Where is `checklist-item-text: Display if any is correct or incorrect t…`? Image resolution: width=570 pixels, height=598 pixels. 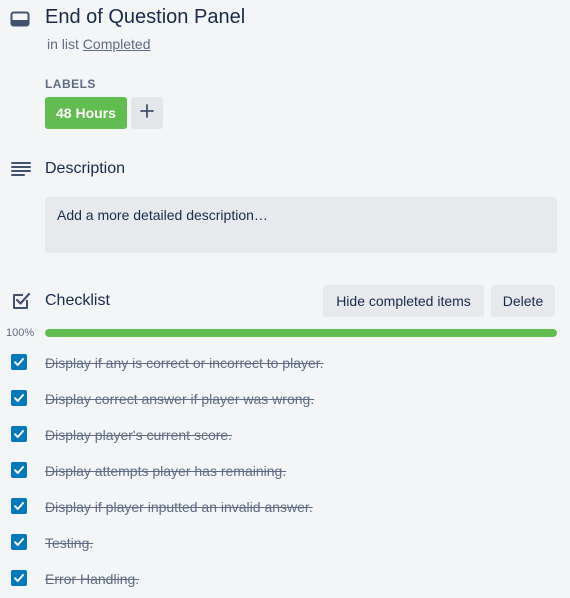 checklist-item-text: Display if any is correct or incorrect t… is located at coordinates (184, 363).